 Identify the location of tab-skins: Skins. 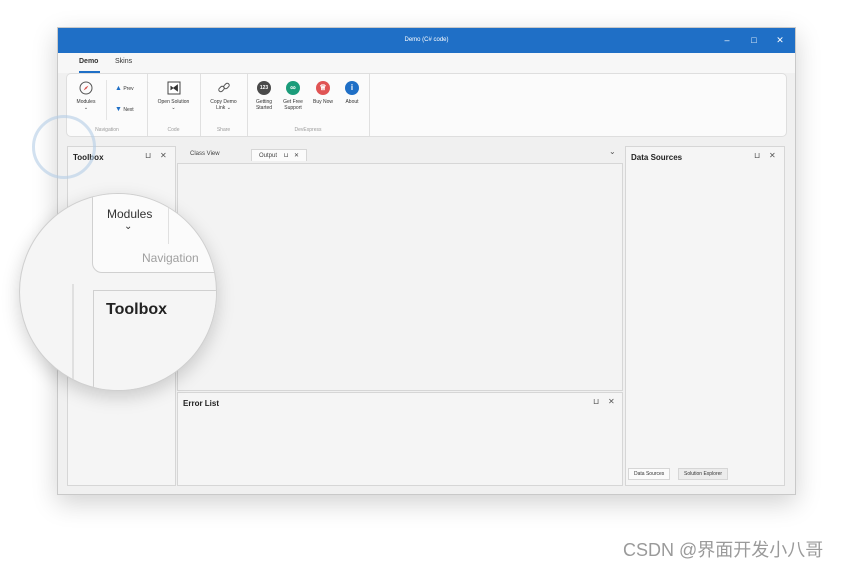
(123, 61).